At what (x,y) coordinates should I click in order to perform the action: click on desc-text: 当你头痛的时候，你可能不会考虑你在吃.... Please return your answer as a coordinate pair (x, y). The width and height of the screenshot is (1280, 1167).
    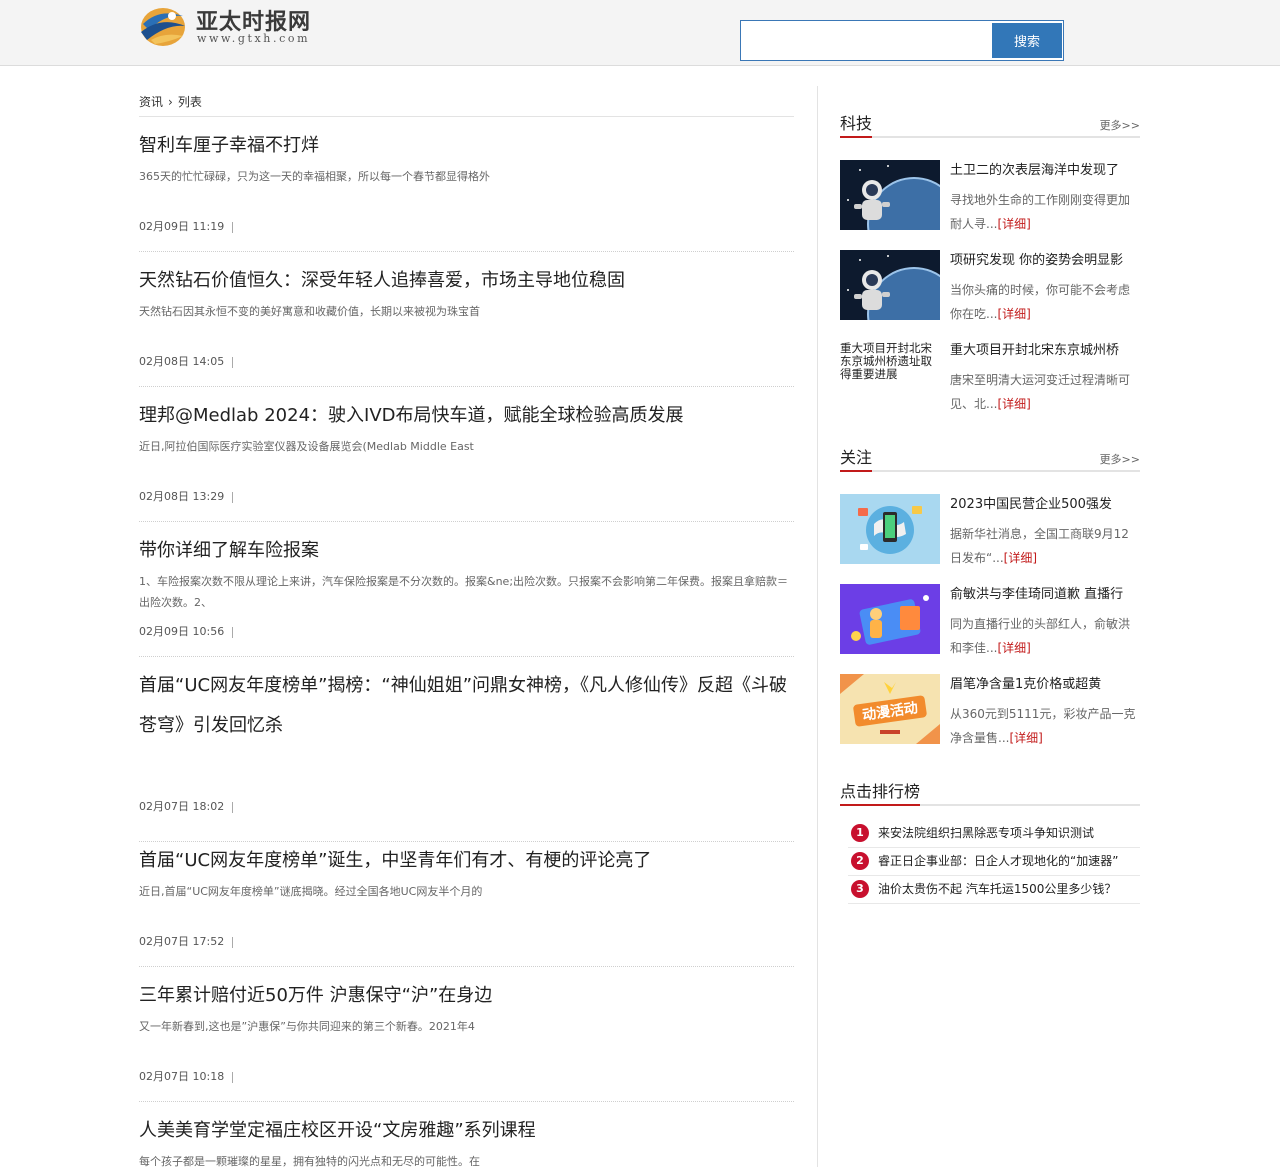
    Looking at the image, I should click on (1040, 302).